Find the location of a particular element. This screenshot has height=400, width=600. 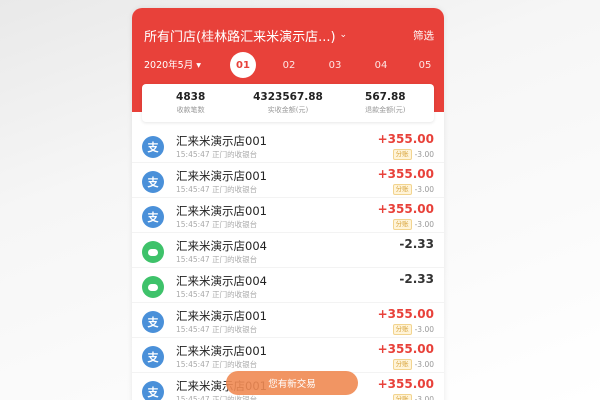

stat-refund: 567.88 退款金额(元) is located at coordinates (385, 103).